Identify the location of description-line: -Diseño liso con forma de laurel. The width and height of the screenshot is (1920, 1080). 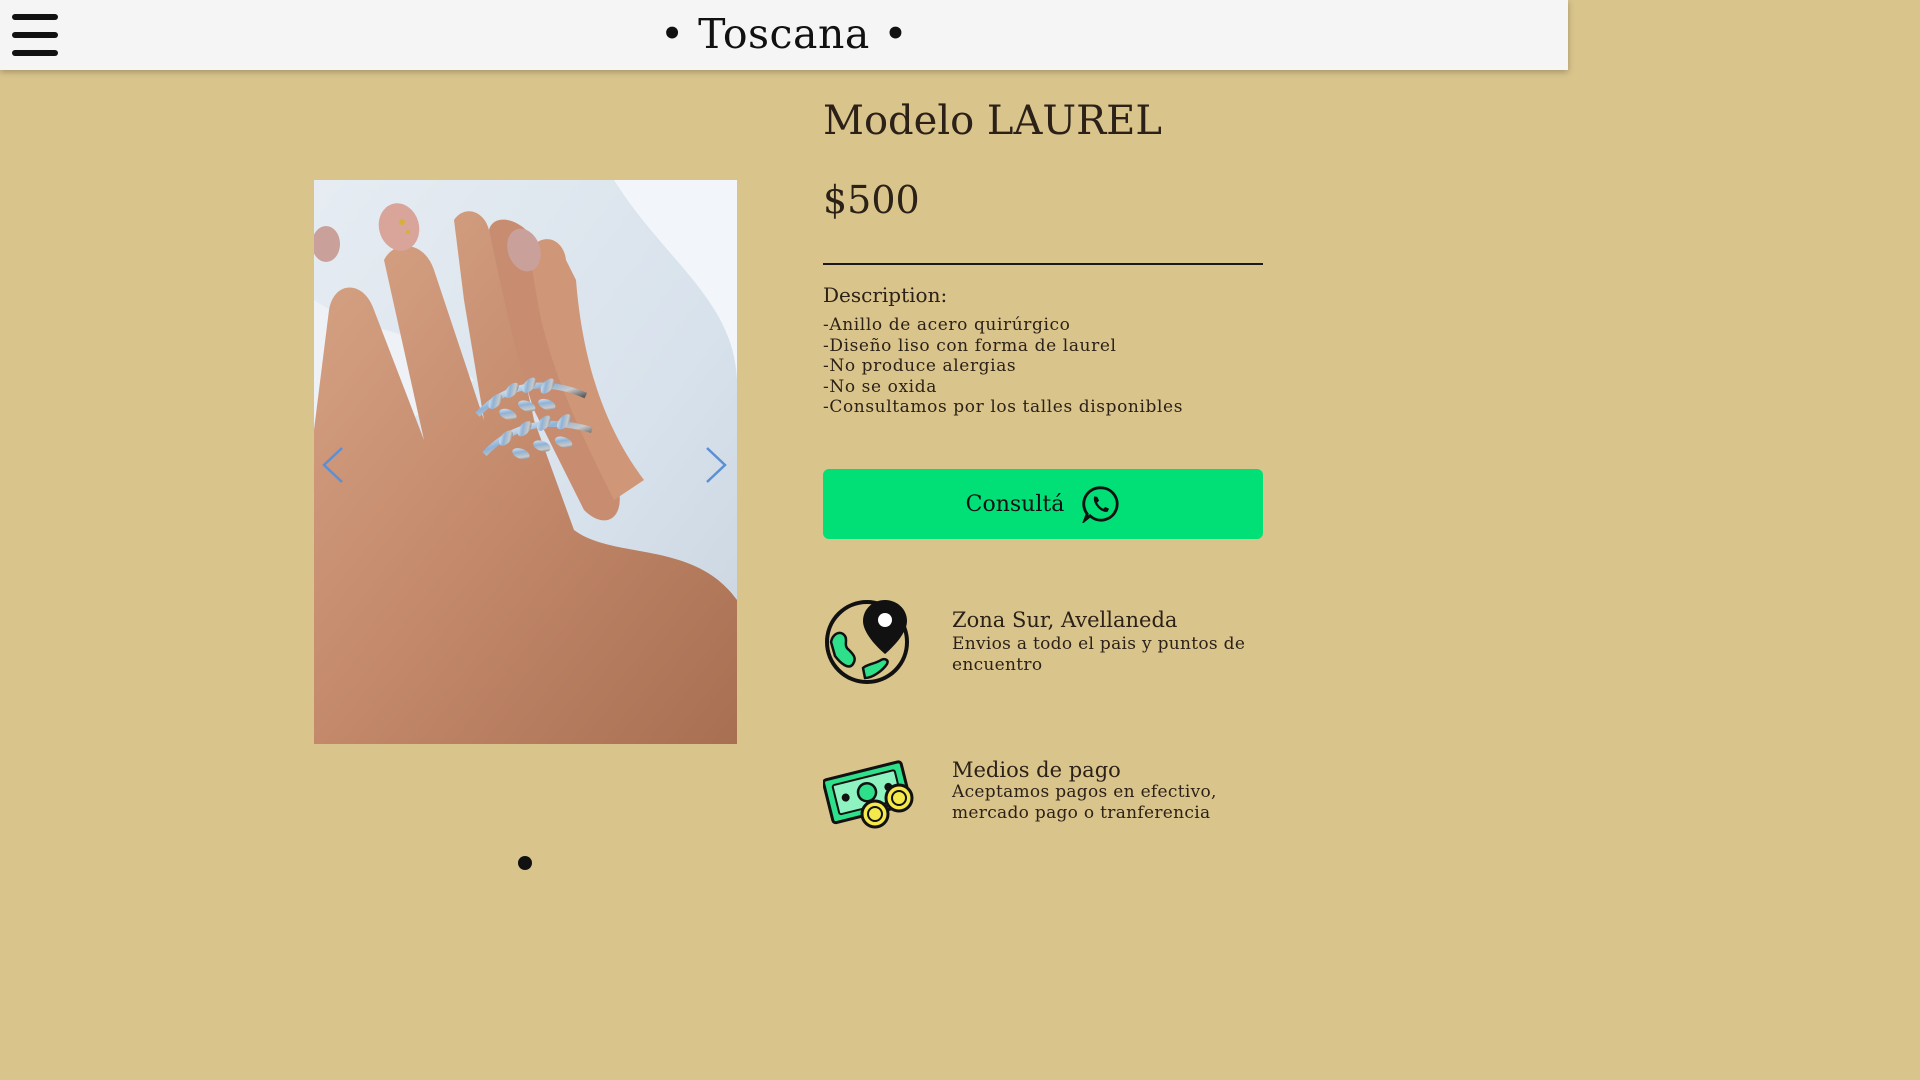
(970, 345).